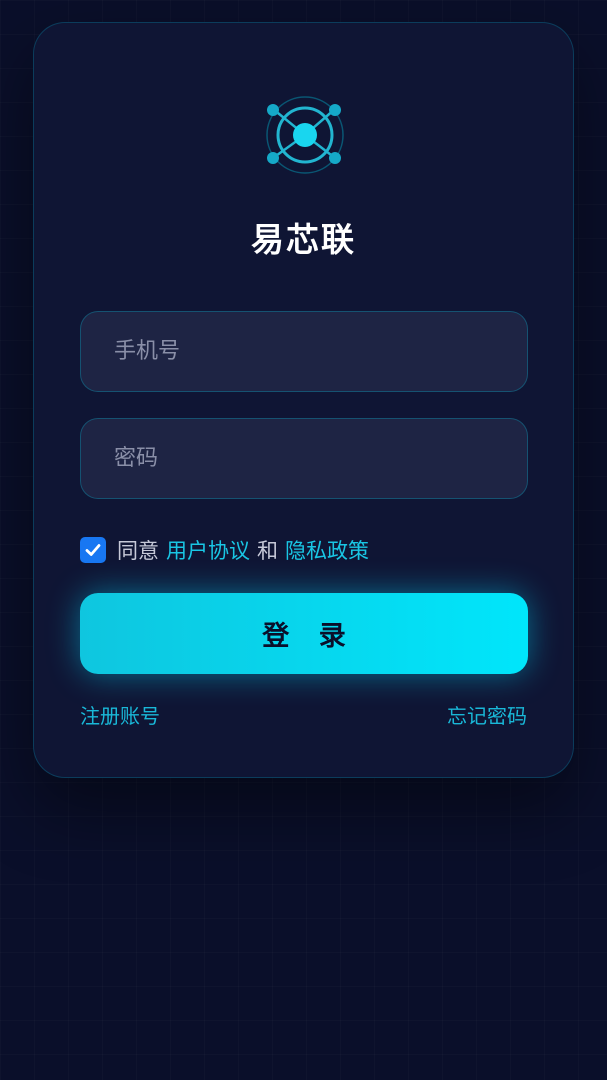 The height and width of the screenshot is (1080, 607). What do you see at coordinates (208, 550) in the screenshot?
I see `user-agreement-link: 用户协议` at bounding box center [208, 550].